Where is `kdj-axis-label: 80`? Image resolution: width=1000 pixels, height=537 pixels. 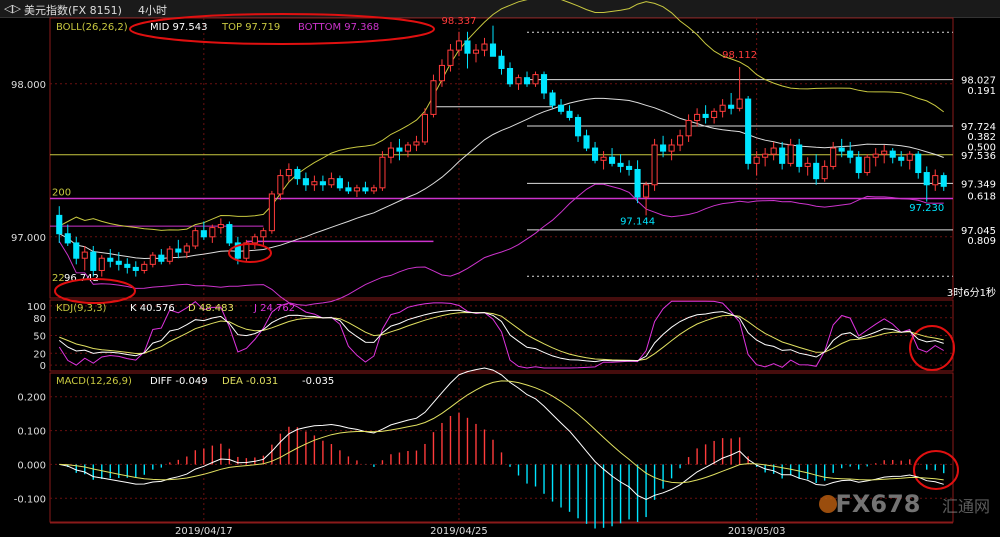 kdj-axis-label: 80 is located at coordinates (39, 319).